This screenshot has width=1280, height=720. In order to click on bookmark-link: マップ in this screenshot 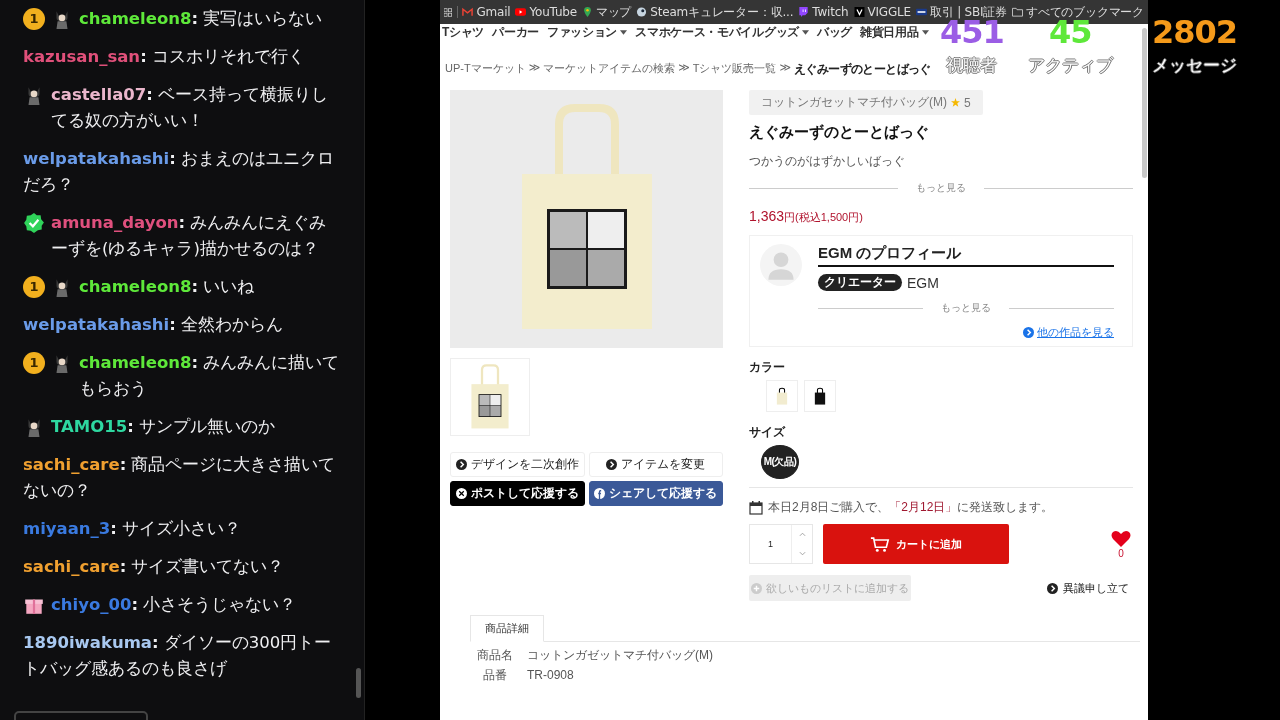, I will do `click(606, 12)`.